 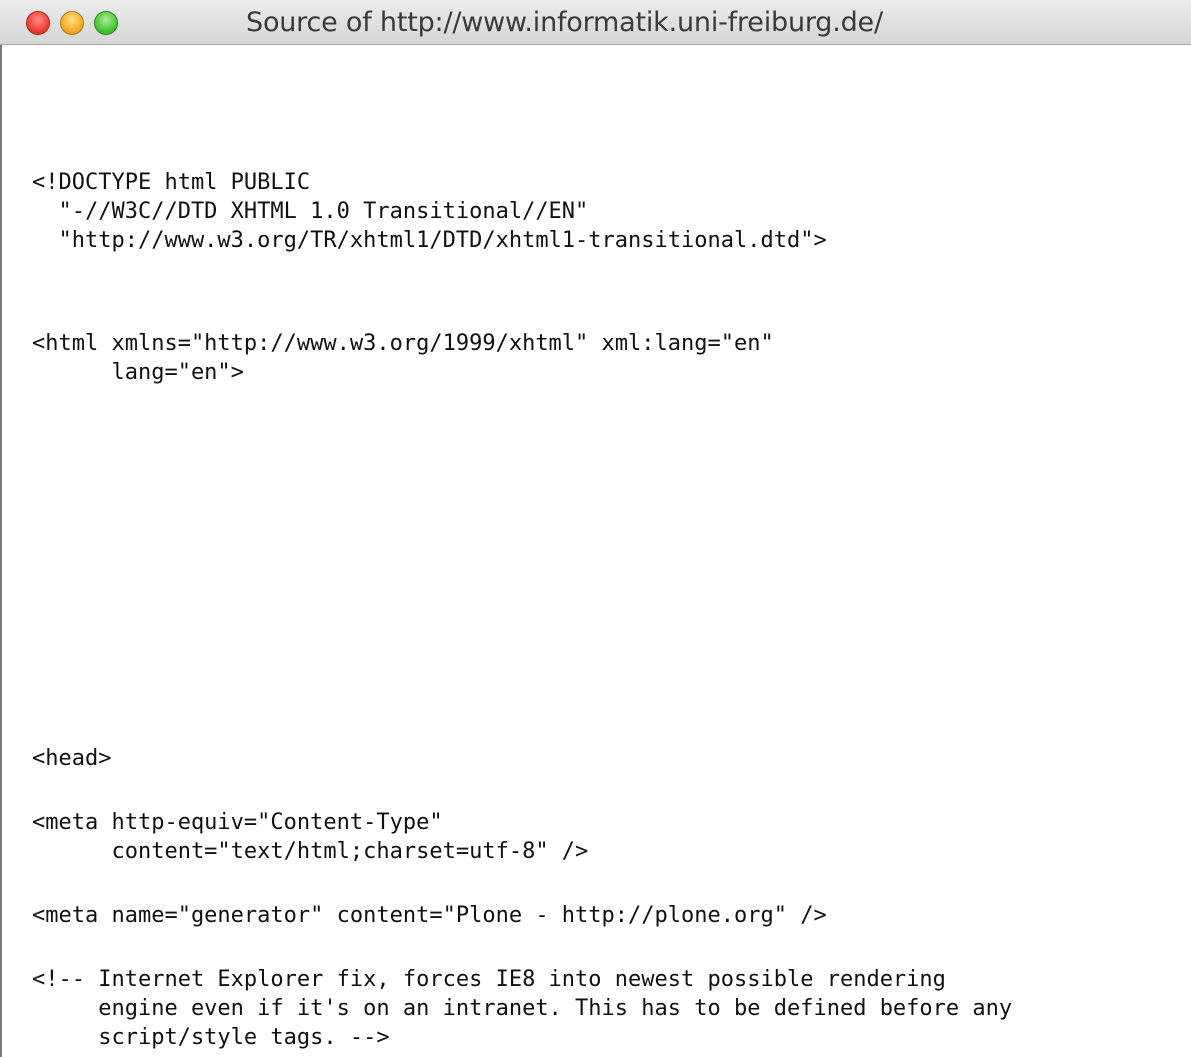 What do you see at coordinates (72, 758) in the screenshot?
I see `source-line: <head>` at bounding box center [72, 758].